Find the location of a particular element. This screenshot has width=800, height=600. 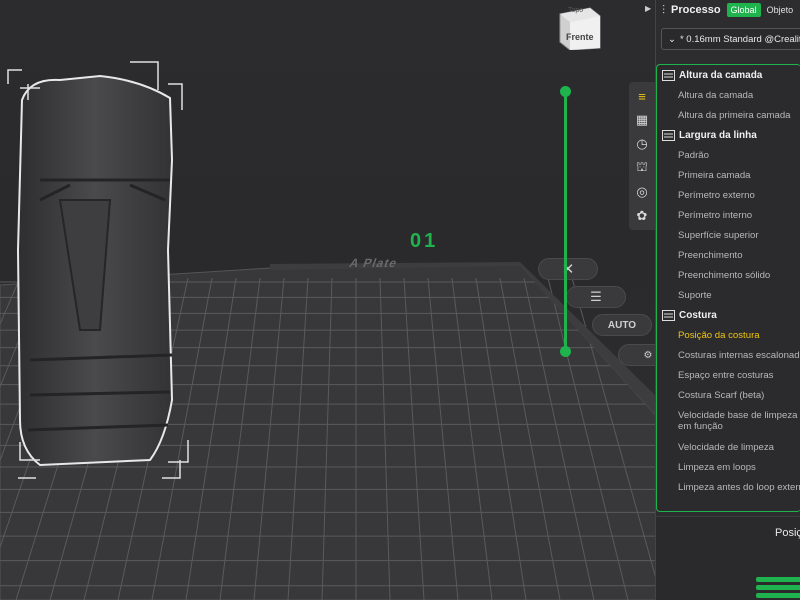

settings-label: Velocidade de limpeza is located at coordinates (726, 447).